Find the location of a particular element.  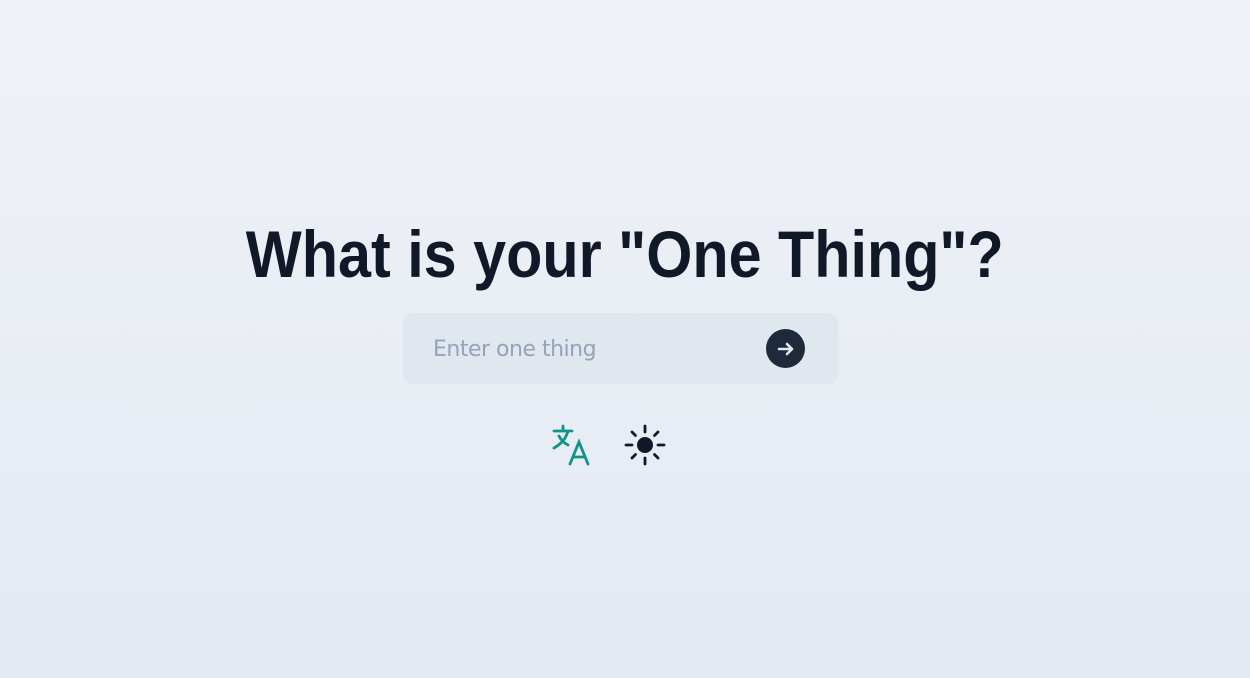

one-thing-form is located at coordinates (620, 349).